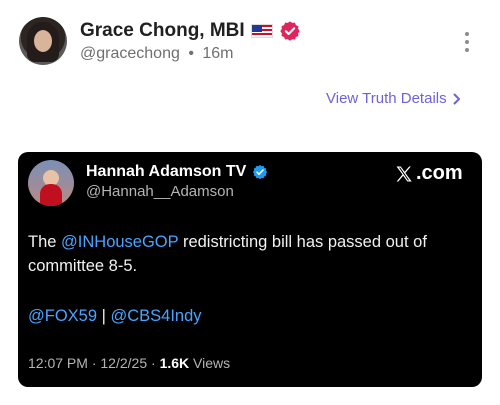  I want to click on view-truth-details-label: View Truth Details, so click(386, 98).